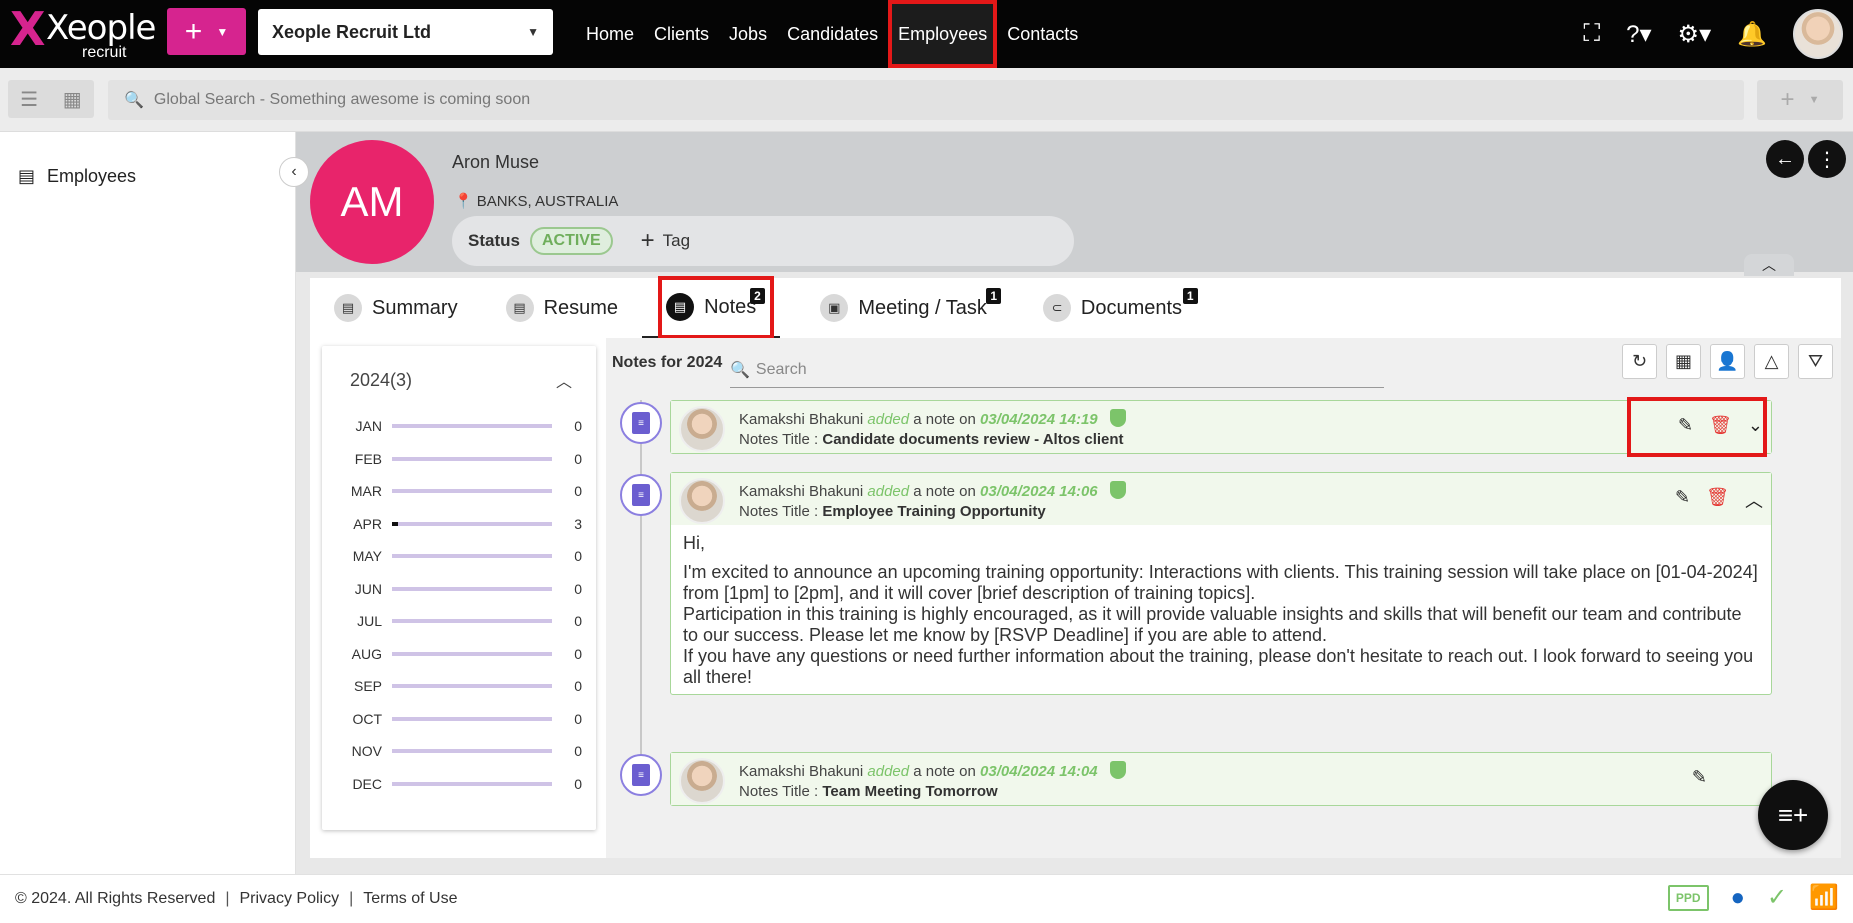  I want to click on copyright-text: © 2024. All Rights Reserved, so click(115, 898).